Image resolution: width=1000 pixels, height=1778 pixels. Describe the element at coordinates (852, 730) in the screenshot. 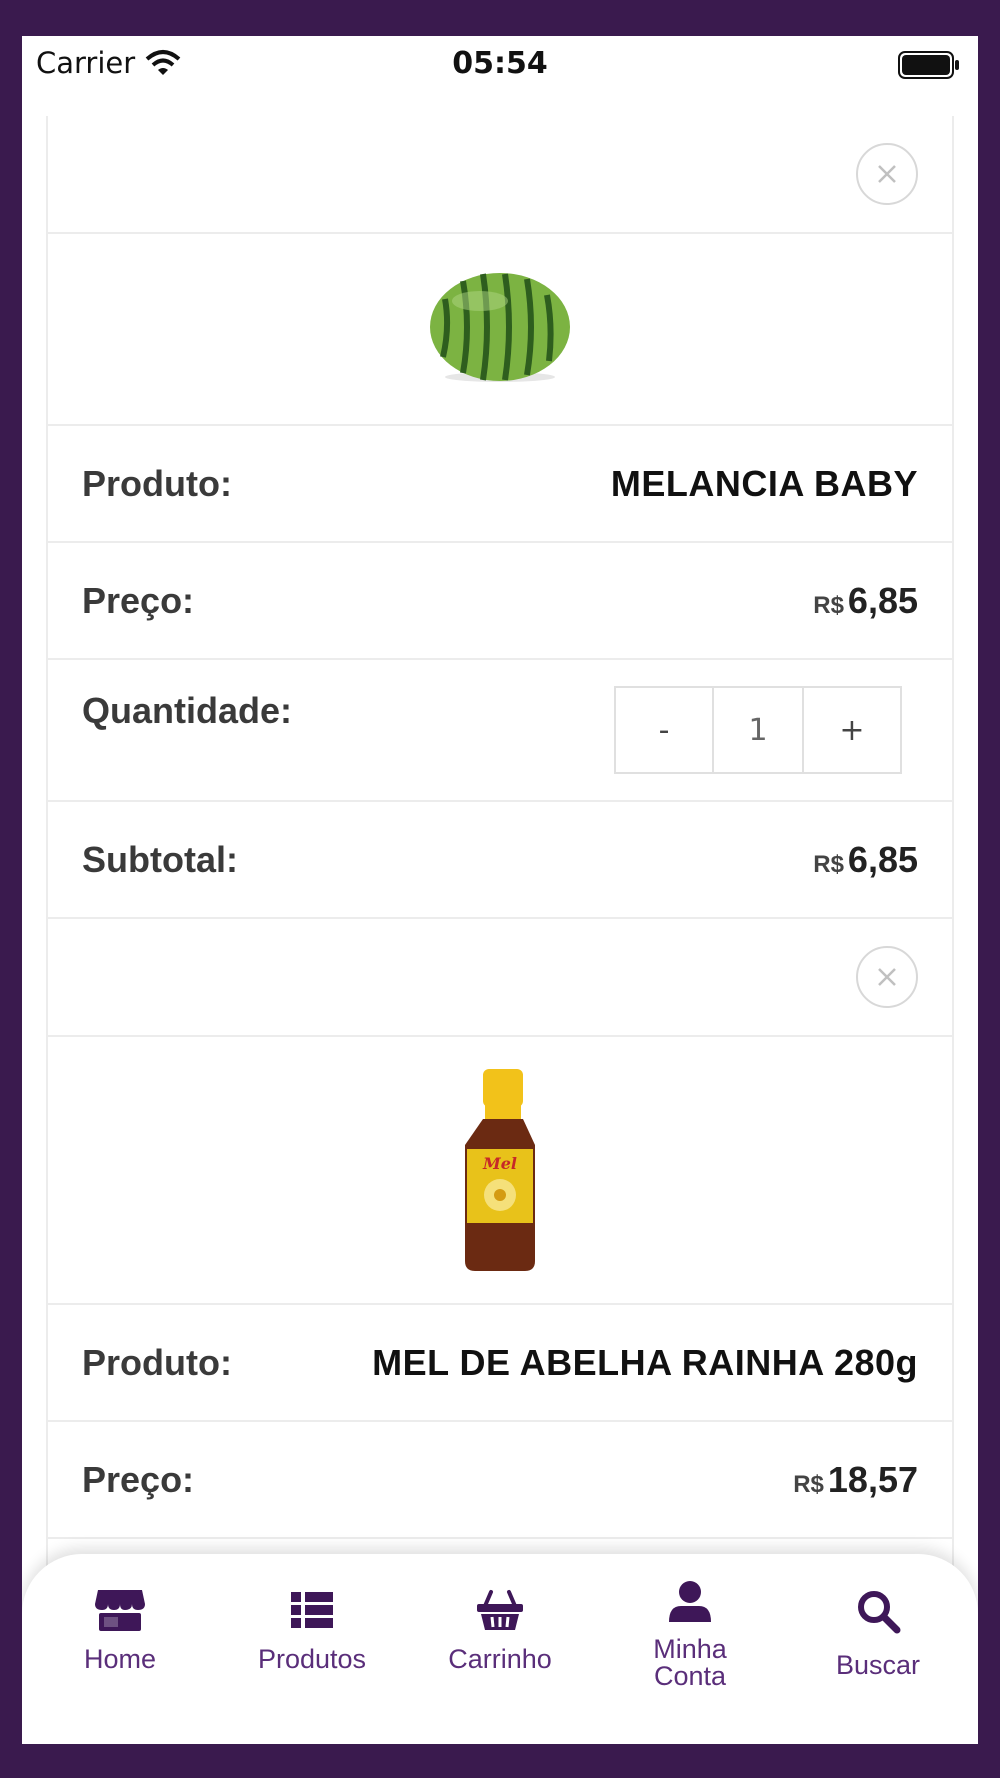

I see `increment-button: +` at that location.